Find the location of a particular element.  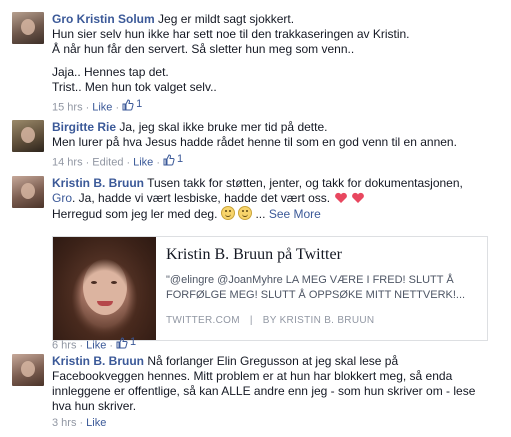

comment-meta: 15 hrs · Like · 1 is located at coordinates (276, 106).